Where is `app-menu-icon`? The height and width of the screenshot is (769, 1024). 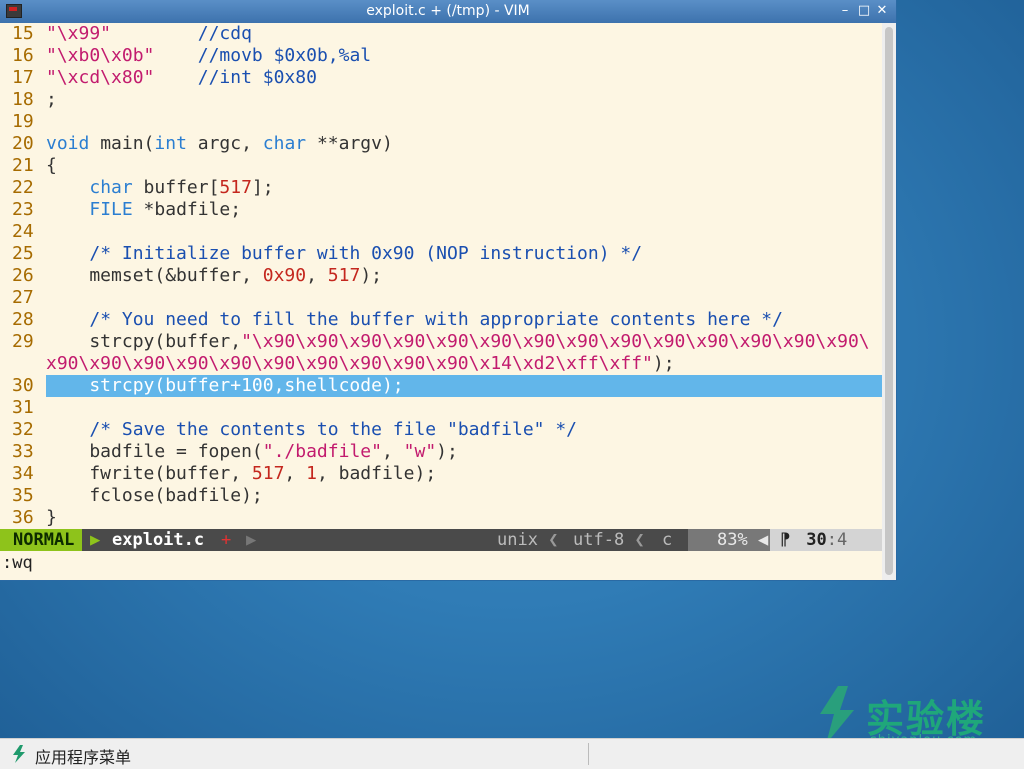 app-menu-icon is located at coordinates (19, 754).